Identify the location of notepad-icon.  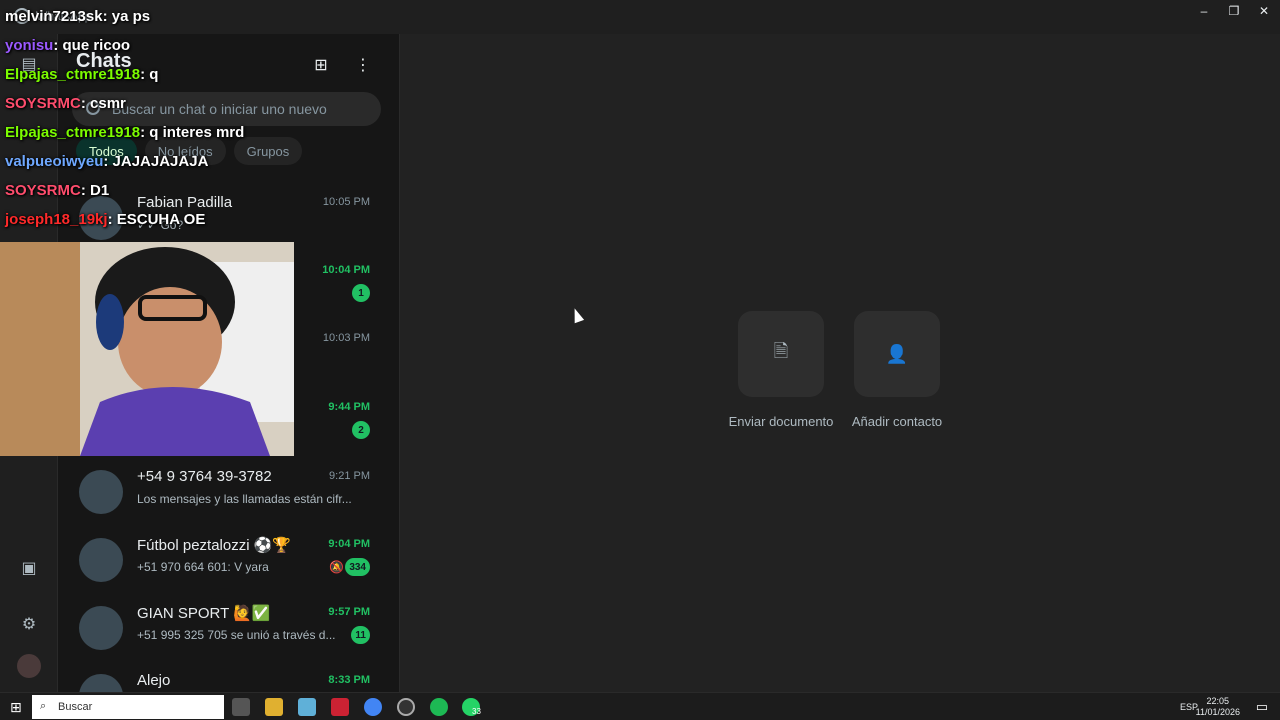
(307, 707).